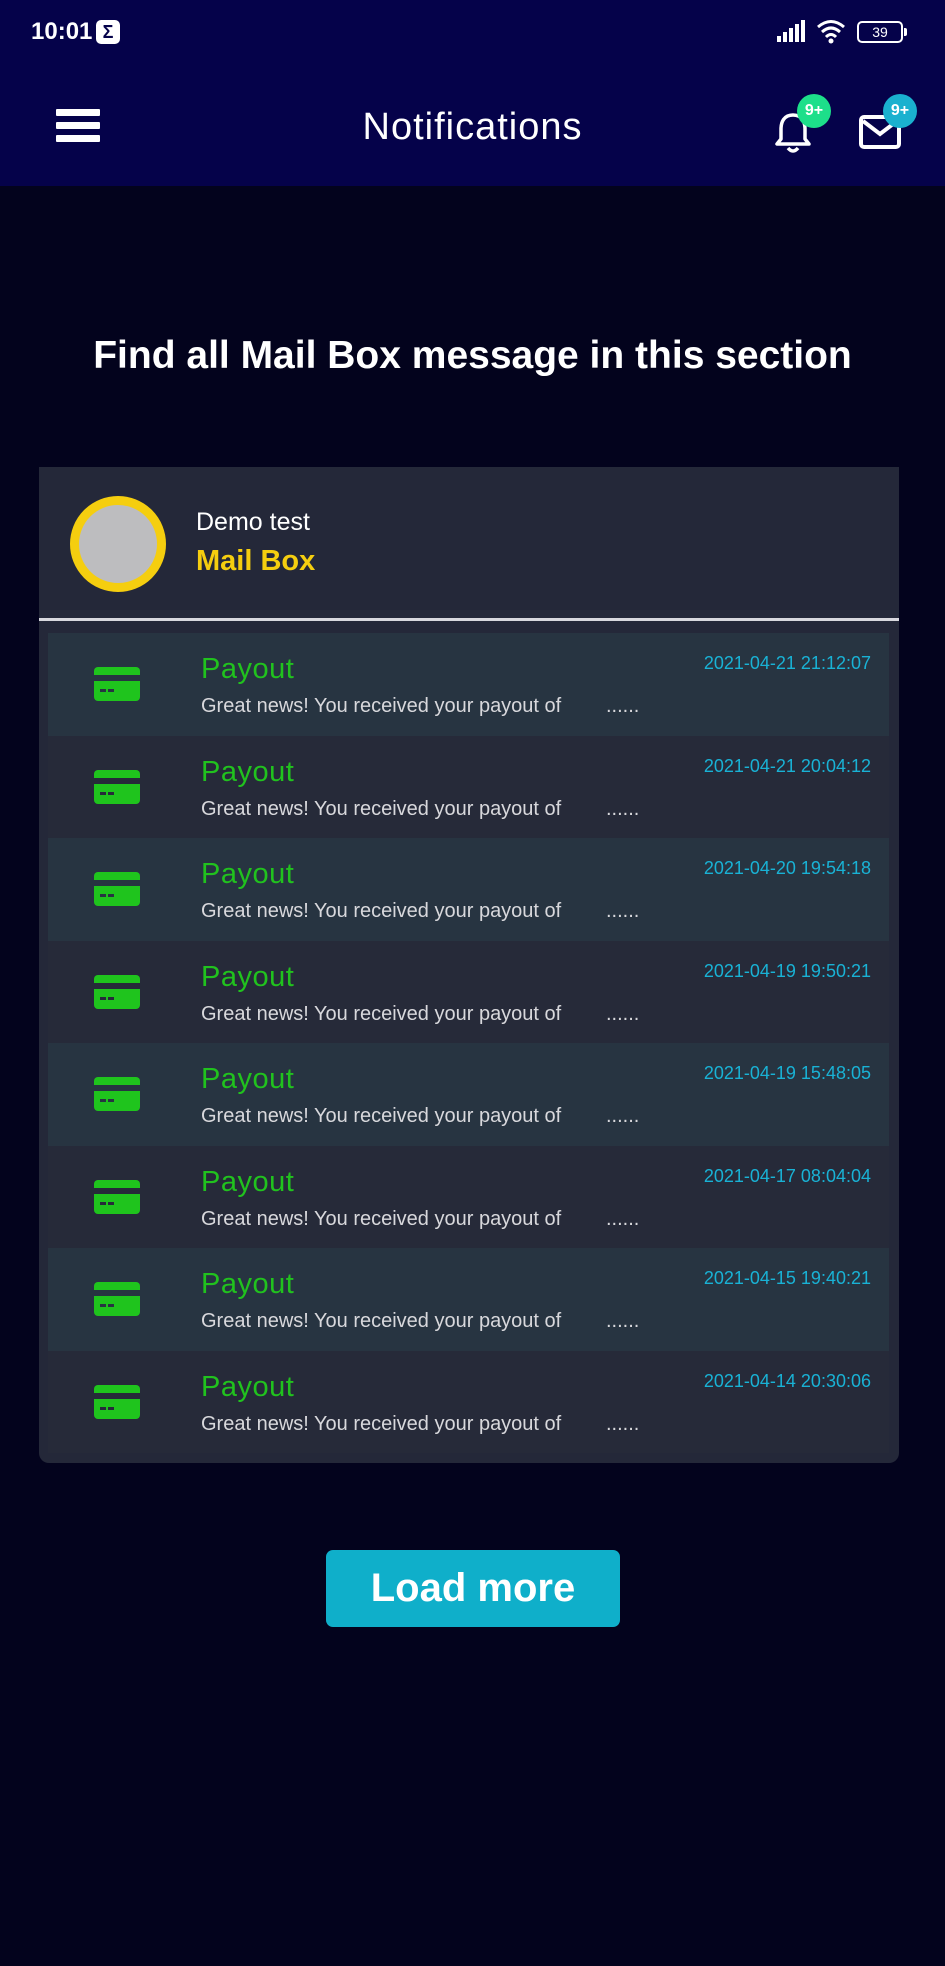  What do you see at coordinates (787, 663) in the screenshot?
I see `message-date: 2021-04-21 21:12:07` at bounding box center [787, 663].